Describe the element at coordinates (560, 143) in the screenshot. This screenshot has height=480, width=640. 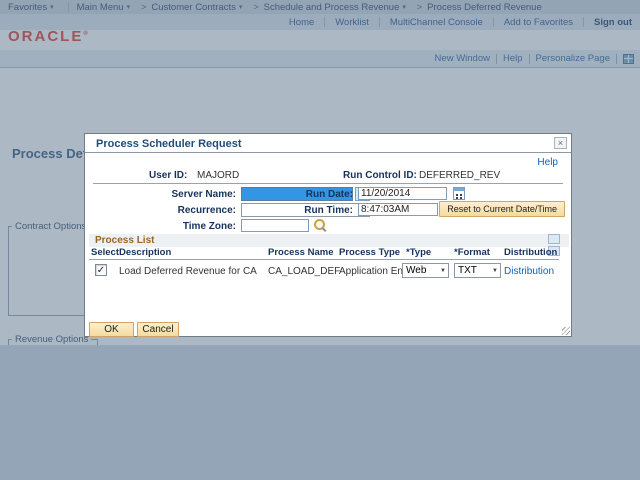
I see `close-icon: ×` at that location.